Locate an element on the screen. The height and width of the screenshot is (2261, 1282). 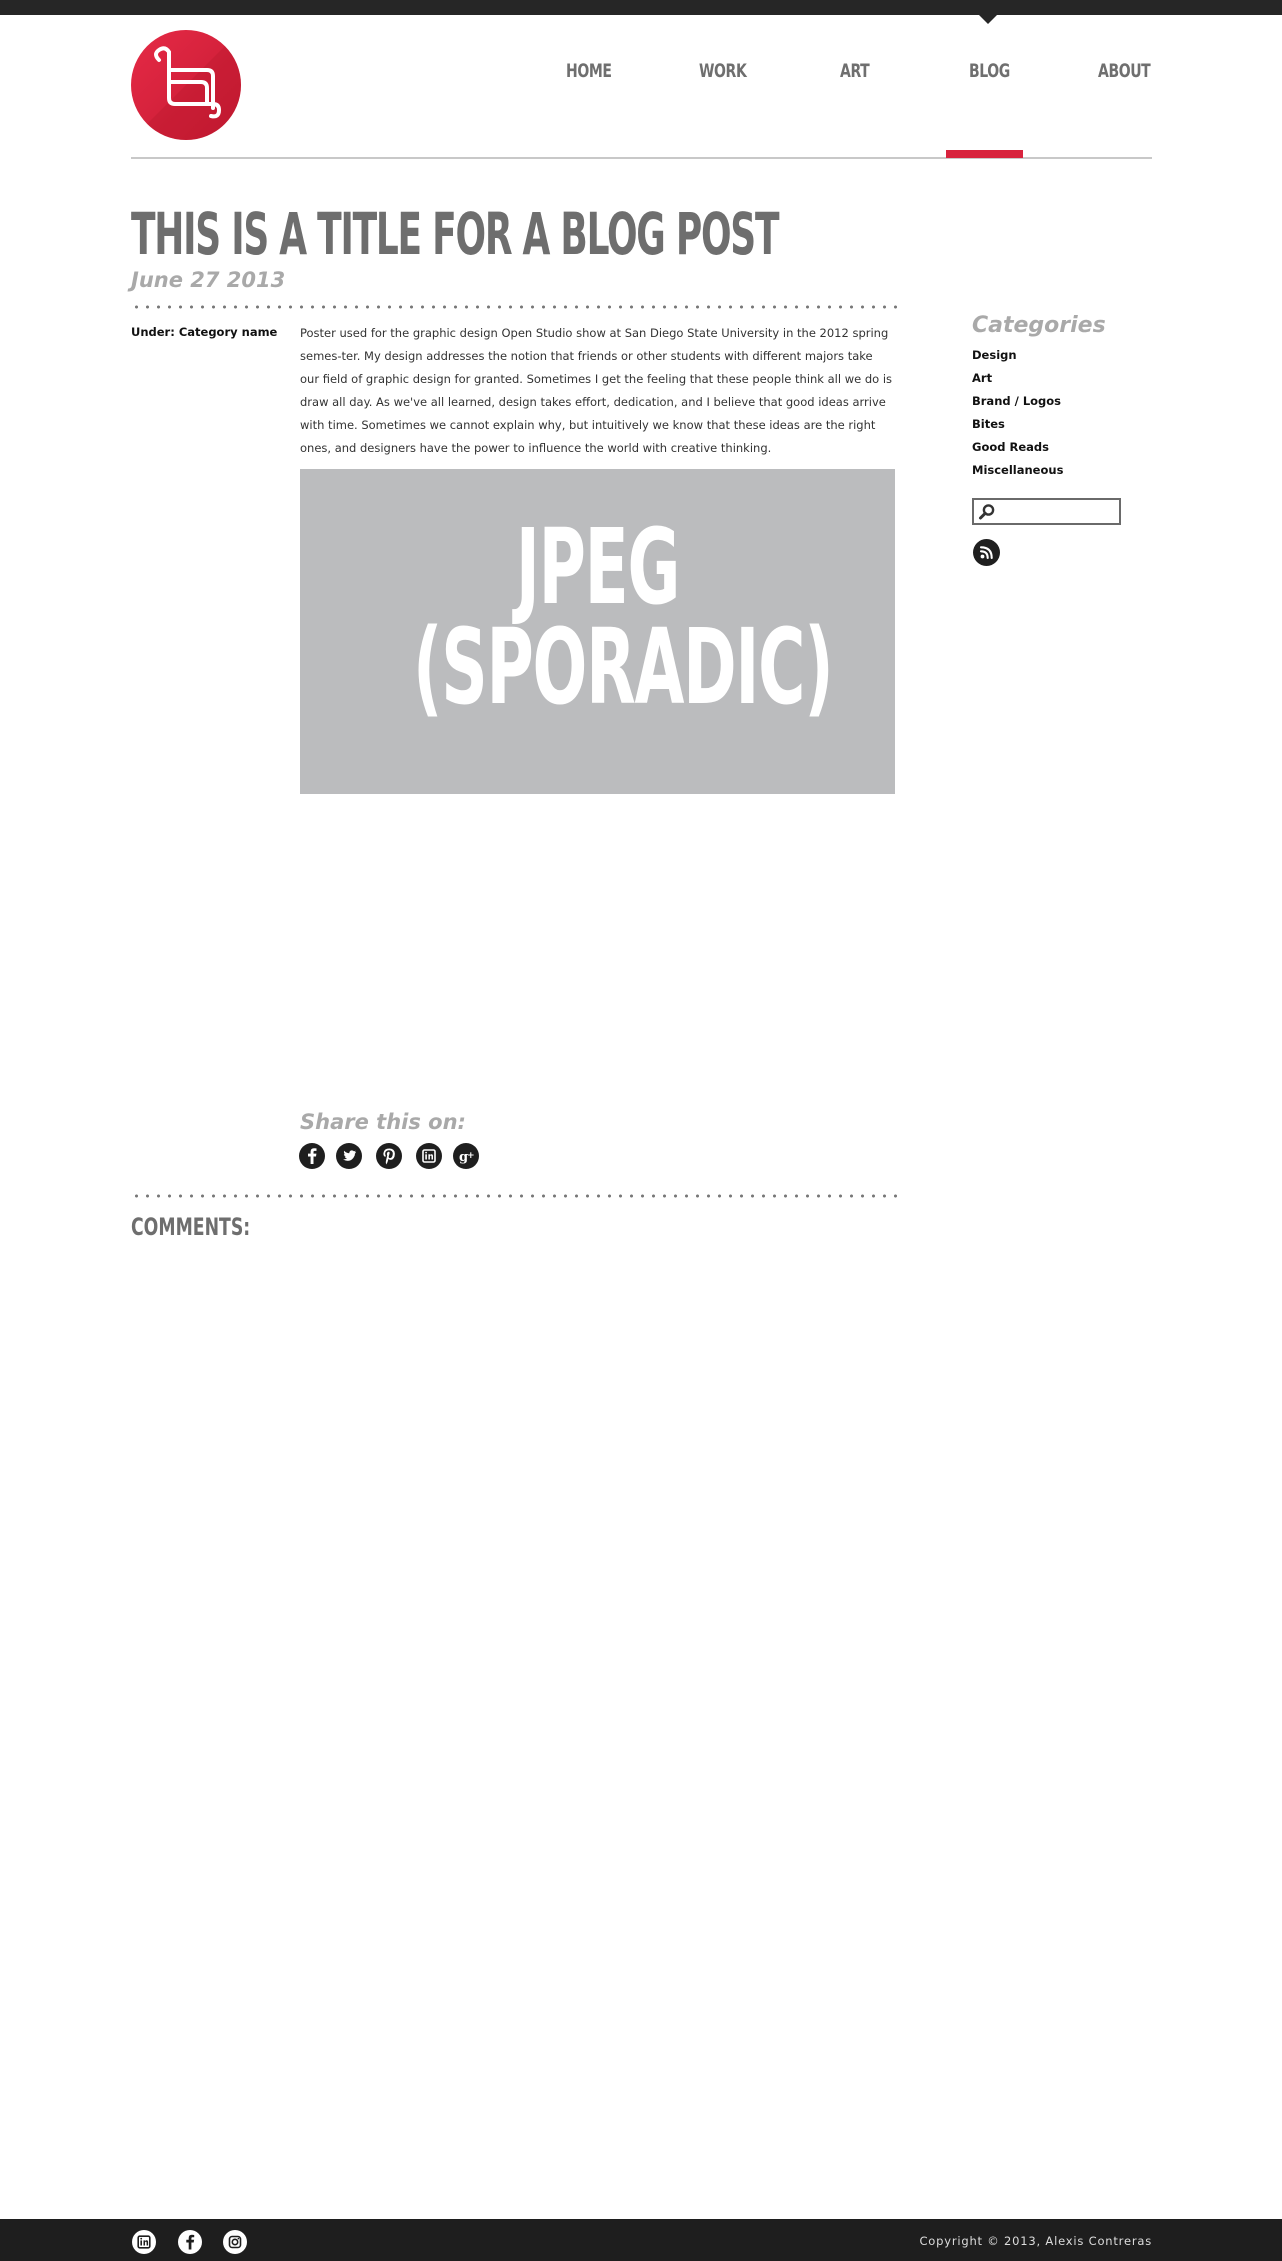
nav-active-indicator is located at coordinates (984, 154).